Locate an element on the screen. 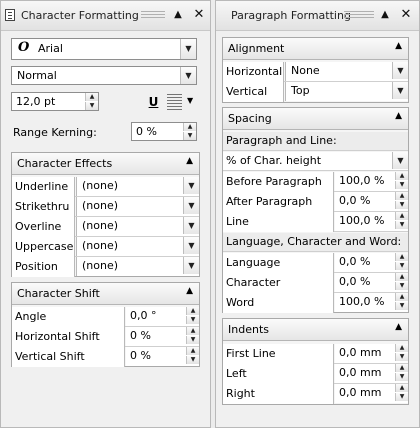 Image resolution: width=420 pixels, height=428 pixels. docker-titlebar: Paragraph Formatting ▲ ✕ is located at coordinates (317, 16).